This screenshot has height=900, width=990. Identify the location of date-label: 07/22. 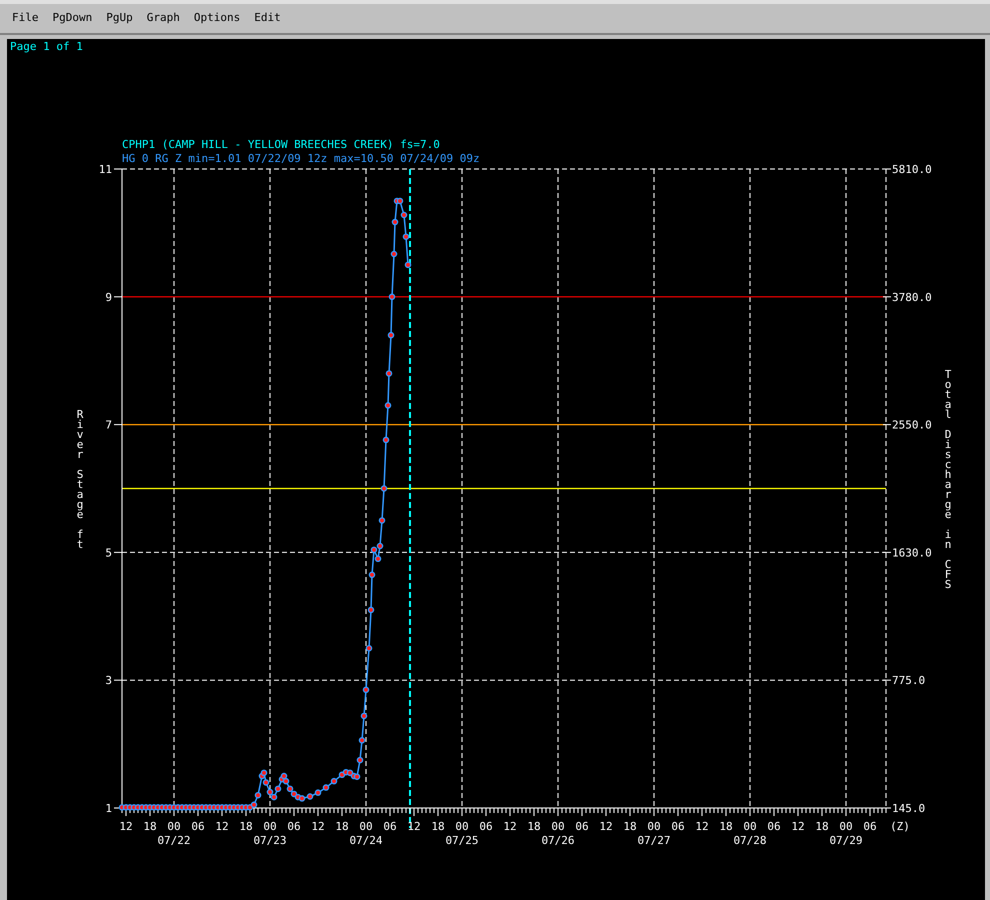
(174, 840).